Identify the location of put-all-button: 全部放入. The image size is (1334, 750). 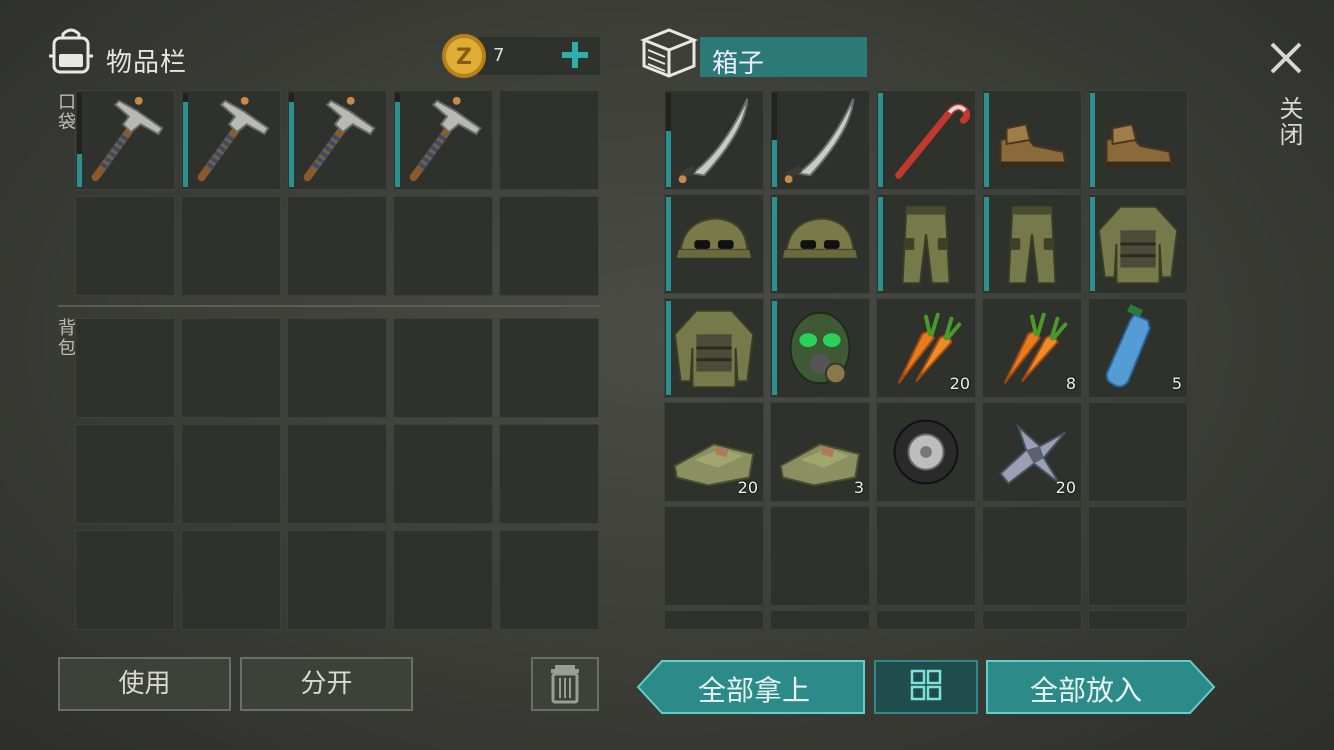
(1101, 687).